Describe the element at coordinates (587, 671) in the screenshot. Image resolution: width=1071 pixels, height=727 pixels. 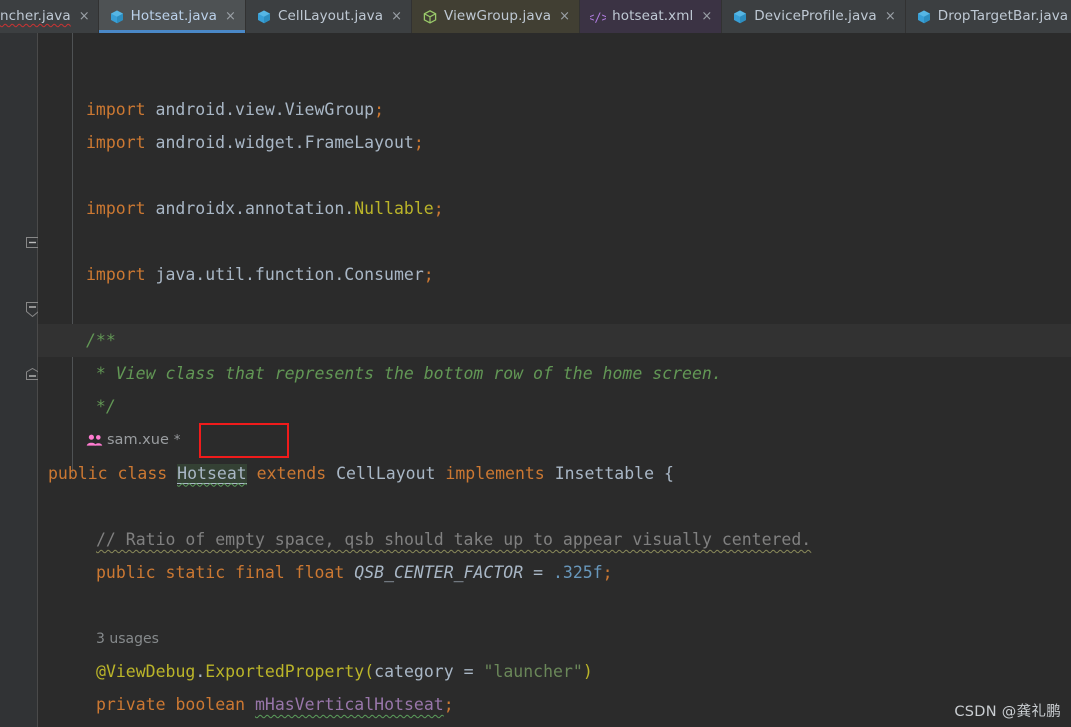
I see `annotation-paren-close: )` at that location.